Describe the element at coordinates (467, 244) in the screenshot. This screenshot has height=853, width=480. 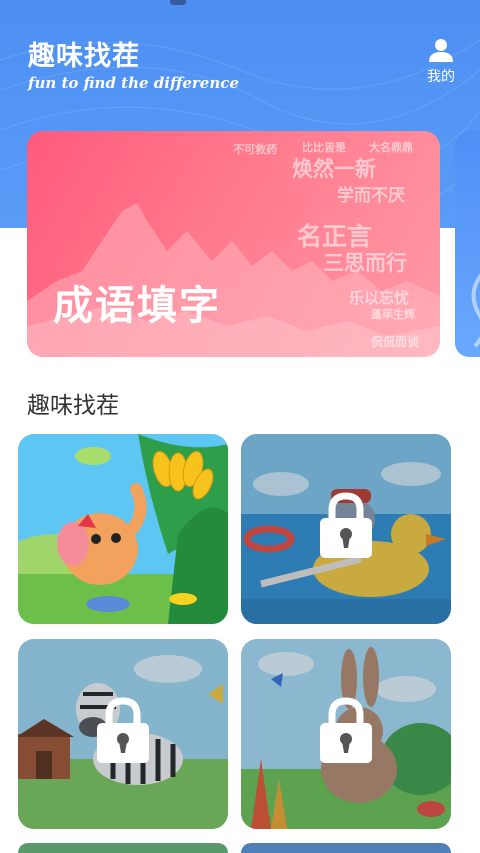
I see `next-banner-card` at that location.